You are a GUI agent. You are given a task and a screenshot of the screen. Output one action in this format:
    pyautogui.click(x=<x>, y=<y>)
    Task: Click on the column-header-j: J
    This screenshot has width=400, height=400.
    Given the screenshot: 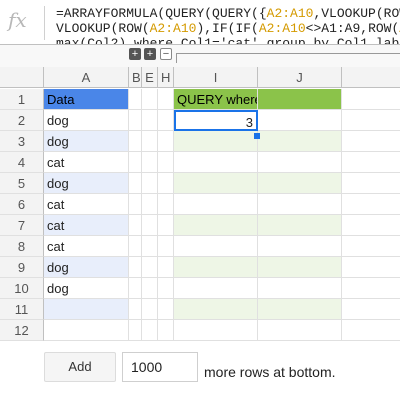 What is the action you would take?
    pyautogui.click(x=300, y=77)
    